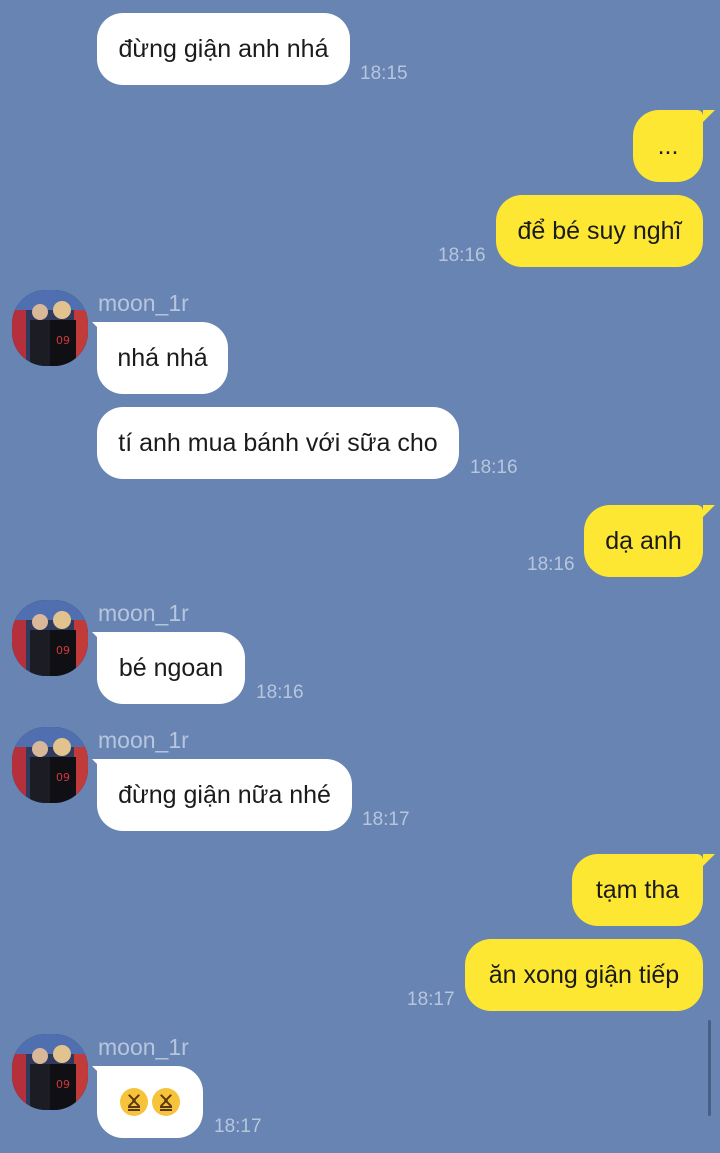 The image size is (720, 1153). What do you see at coordinates (150, 1102) in the screenshot?
I see `message-bubble` at bounding box center [150, 1102].